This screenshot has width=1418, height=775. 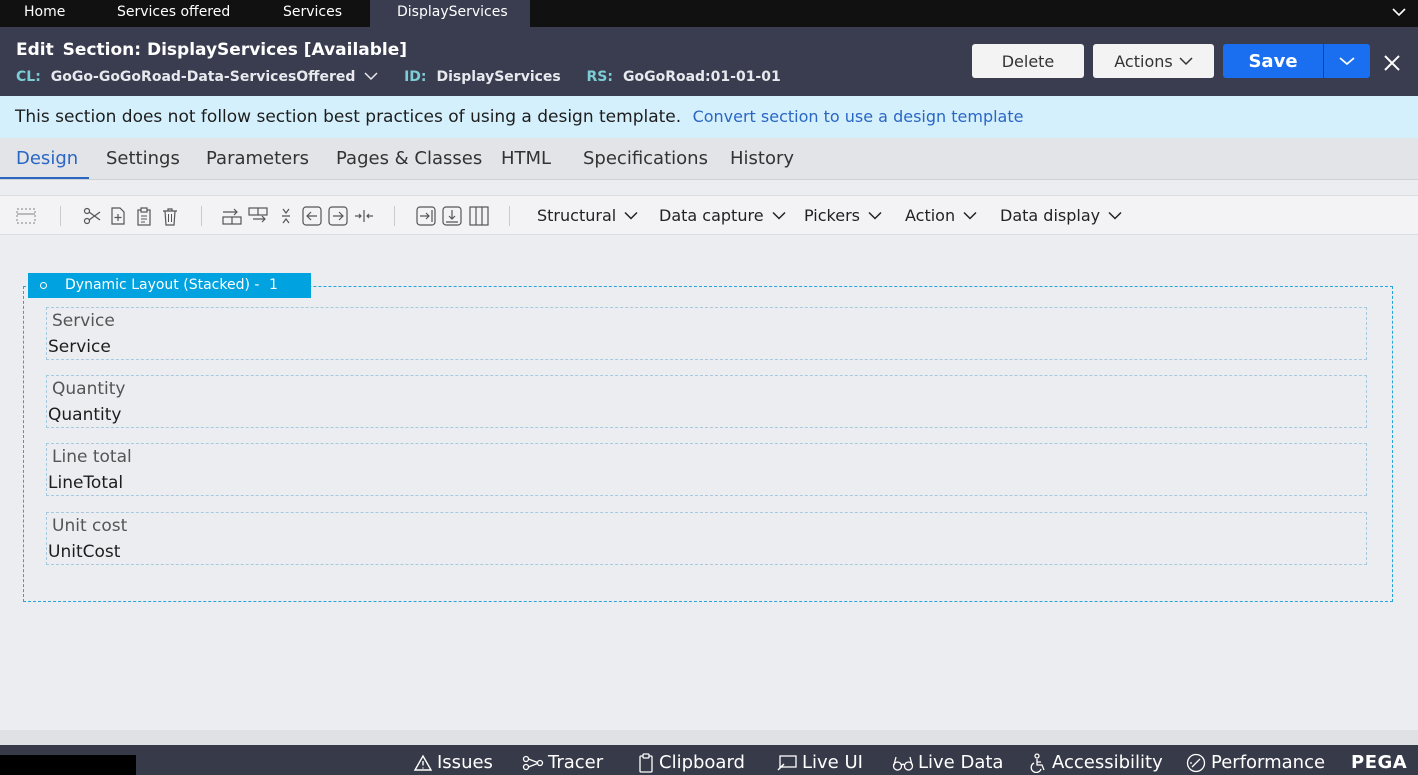 What do you see at coordinates (85, 415) in the screenshot?
I see `field-value: Quantity` at bounding box center [85, 415].